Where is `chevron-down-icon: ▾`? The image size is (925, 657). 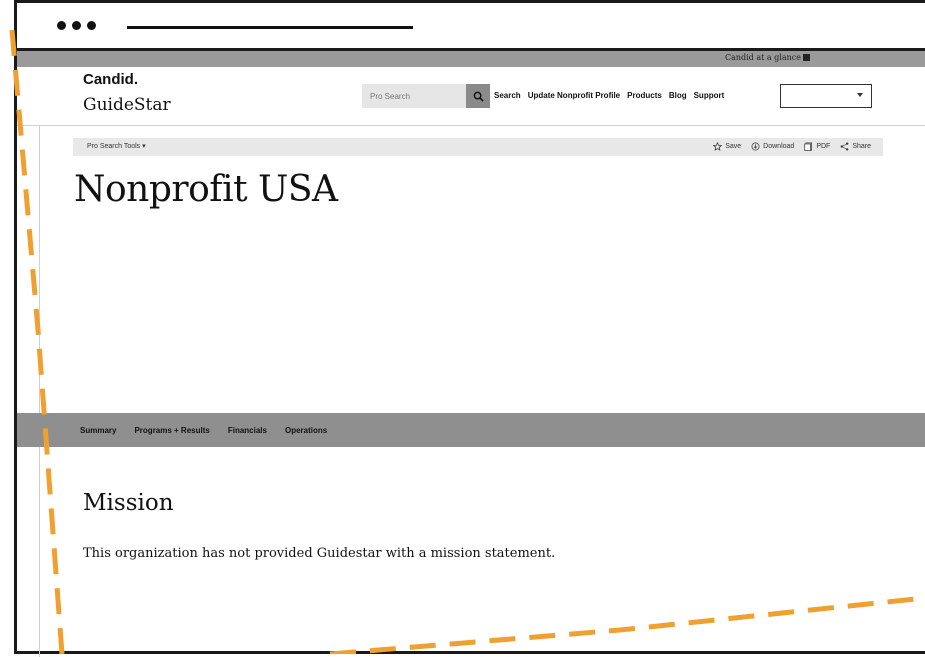
chevron-down-icon: ▾ is located at coordinates (144, 146).